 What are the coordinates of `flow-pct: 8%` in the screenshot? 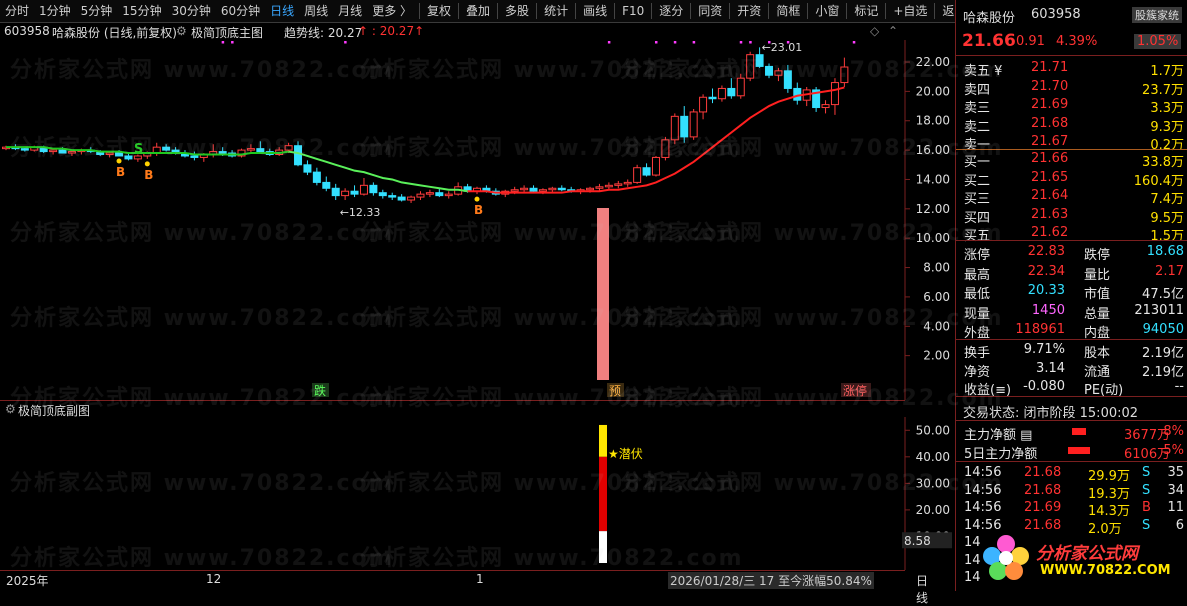 It's located at (1173, 431).